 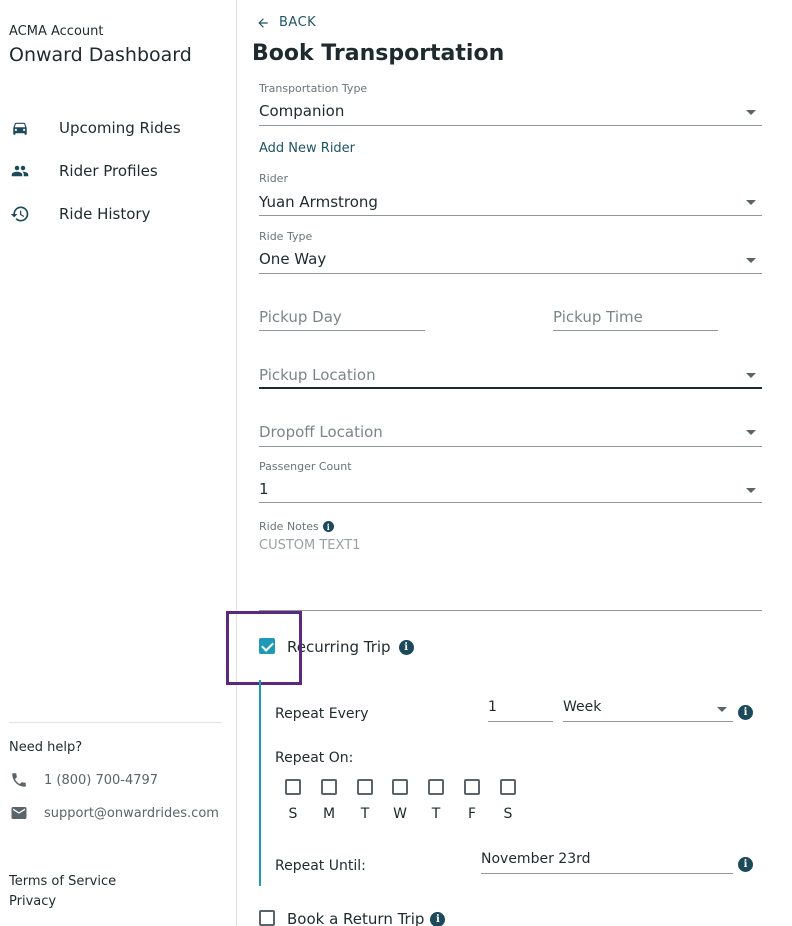 I want to click on nav-label: Upcoming Rides, so click(x=120, y=128).